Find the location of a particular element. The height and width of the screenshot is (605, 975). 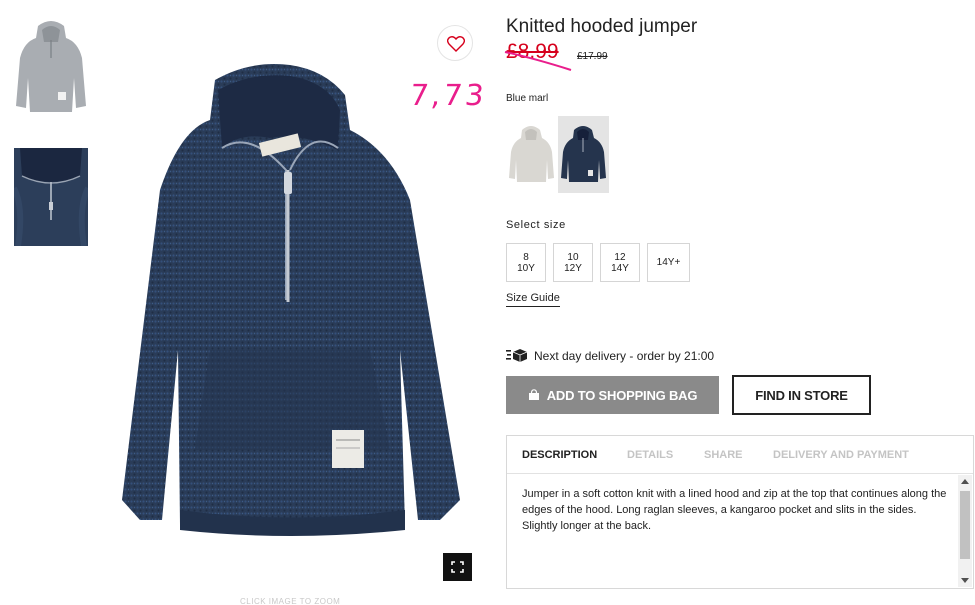

scroll-down-arrow-icon is located at coordinates (965, 580).